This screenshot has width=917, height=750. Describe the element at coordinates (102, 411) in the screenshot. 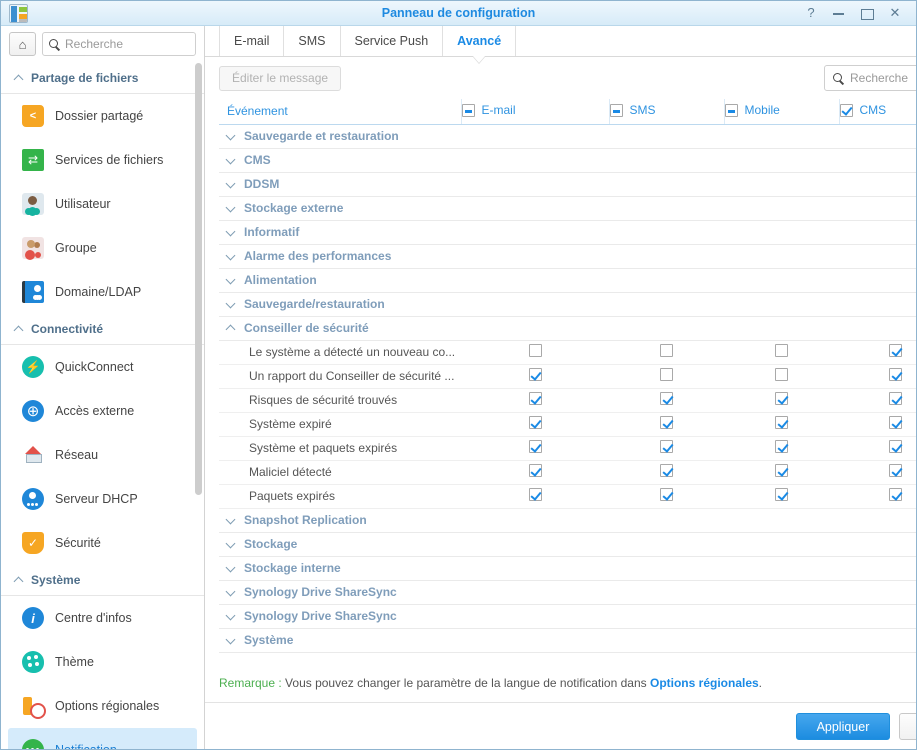

I see `sidebar-item-acc-s-externe: Accès externe` at that location.